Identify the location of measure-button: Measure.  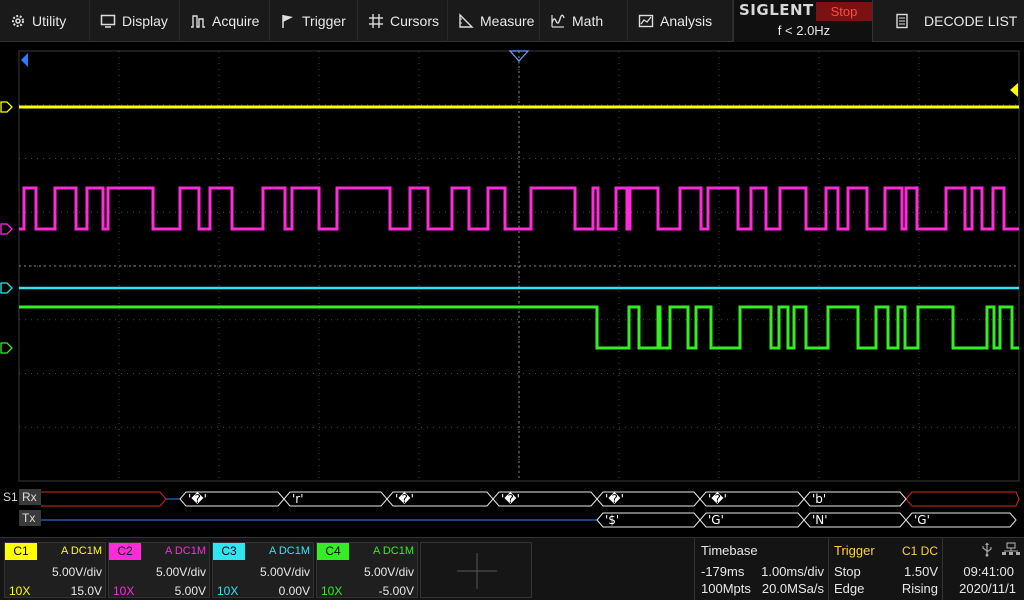
(494, 21).